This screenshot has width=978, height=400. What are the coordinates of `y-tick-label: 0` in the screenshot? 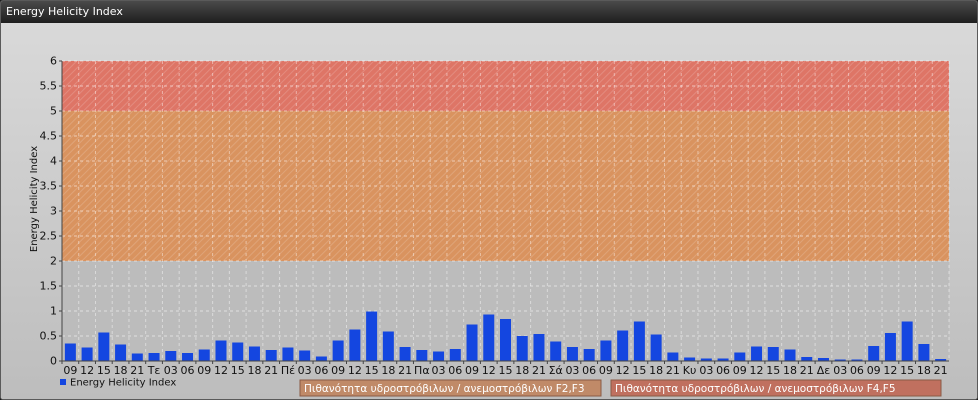 It's located at (53, 361).